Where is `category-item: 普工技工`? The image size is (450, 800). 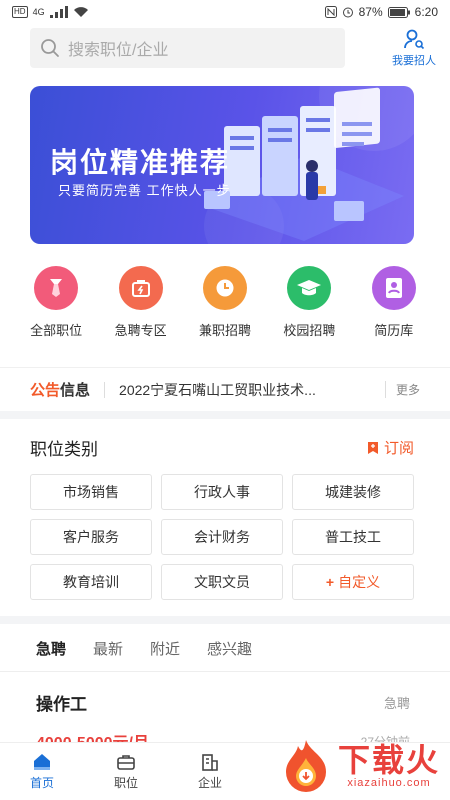
category-item: 普工技工 is located at coordinates (353, 537).